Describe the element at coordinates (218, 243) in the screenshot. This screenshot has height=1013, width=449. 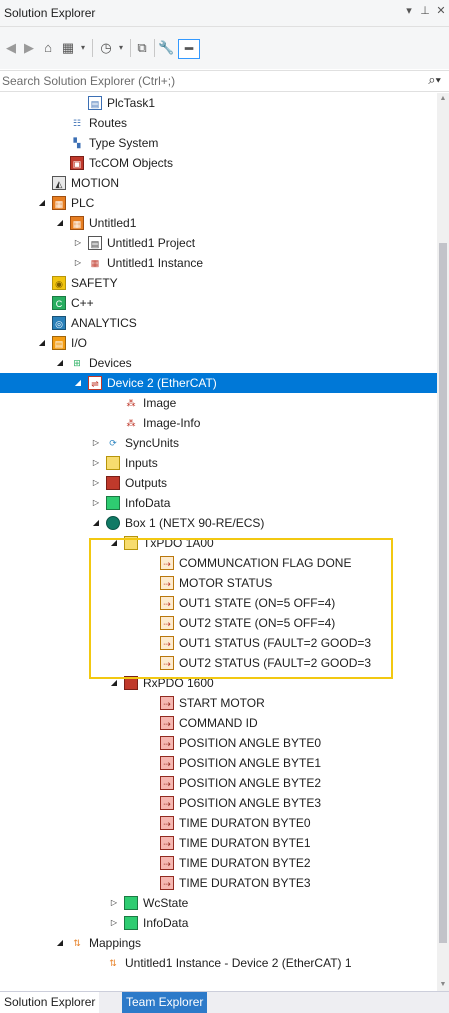
I see `tree-item: ▷ ▤ Untitled1 Project` at that location.